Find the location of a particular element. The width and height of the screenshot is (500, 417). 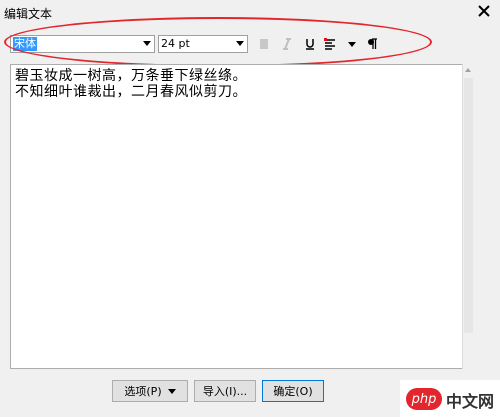

italic-icon is located at coordinates (287, 44).